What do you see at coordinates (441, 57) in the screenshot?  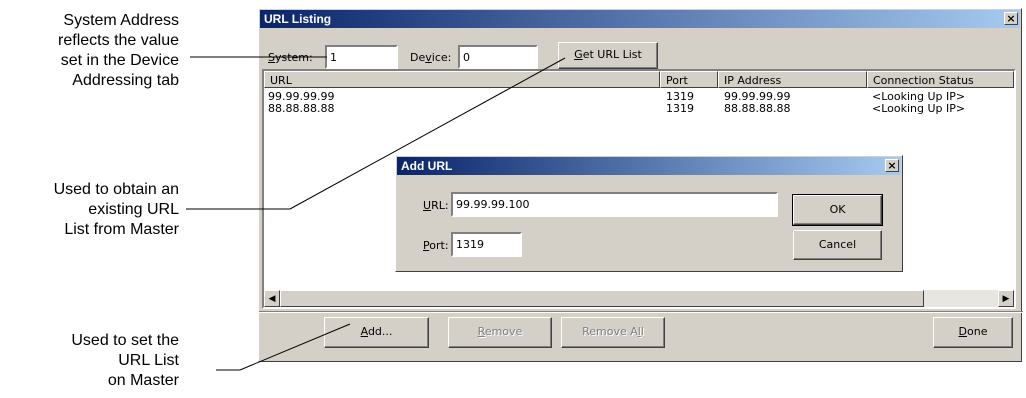 I see `device-label-text: ice:` at bounding box center [441, 57].